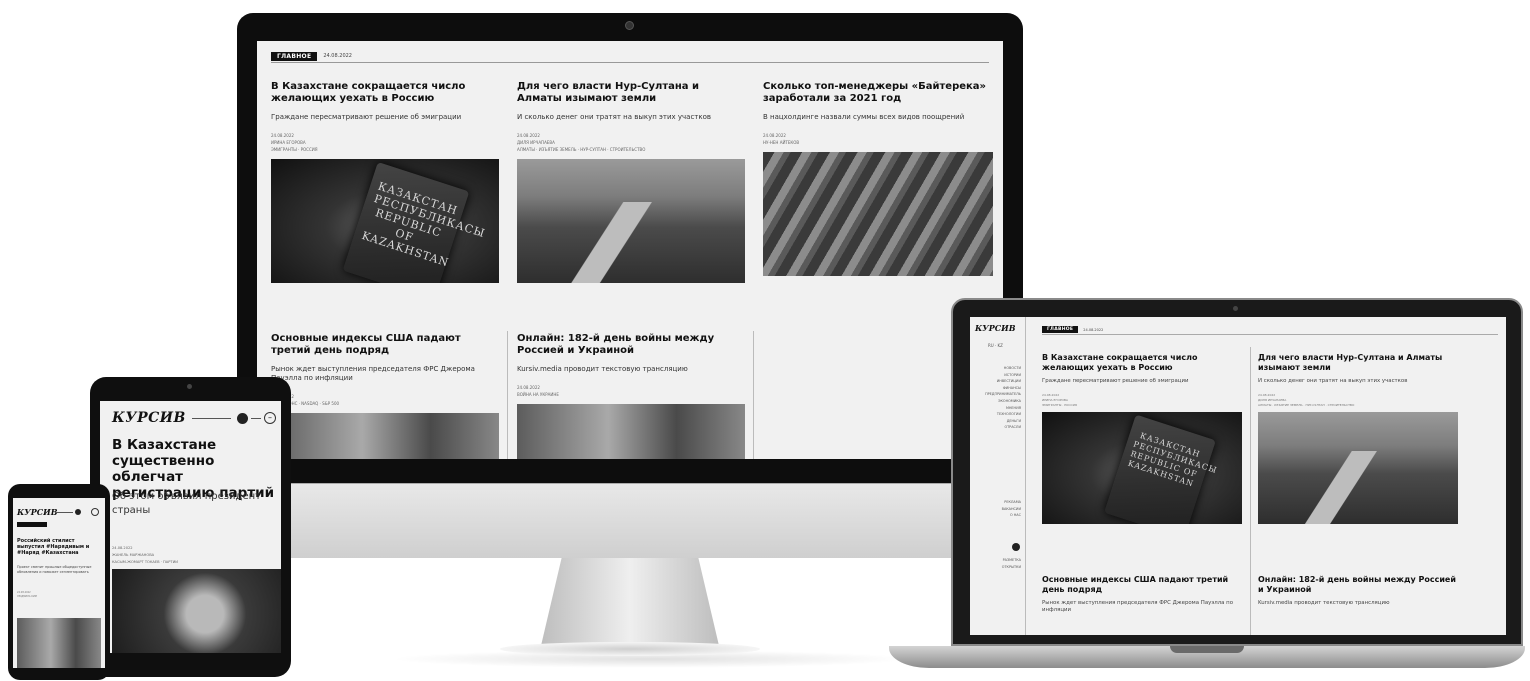 Image resolution: width=1530 pixels, height=681 pixels. Describe the element at coordinates (1207, 649) in the screenshot. I see `laptop-notch` at that location.